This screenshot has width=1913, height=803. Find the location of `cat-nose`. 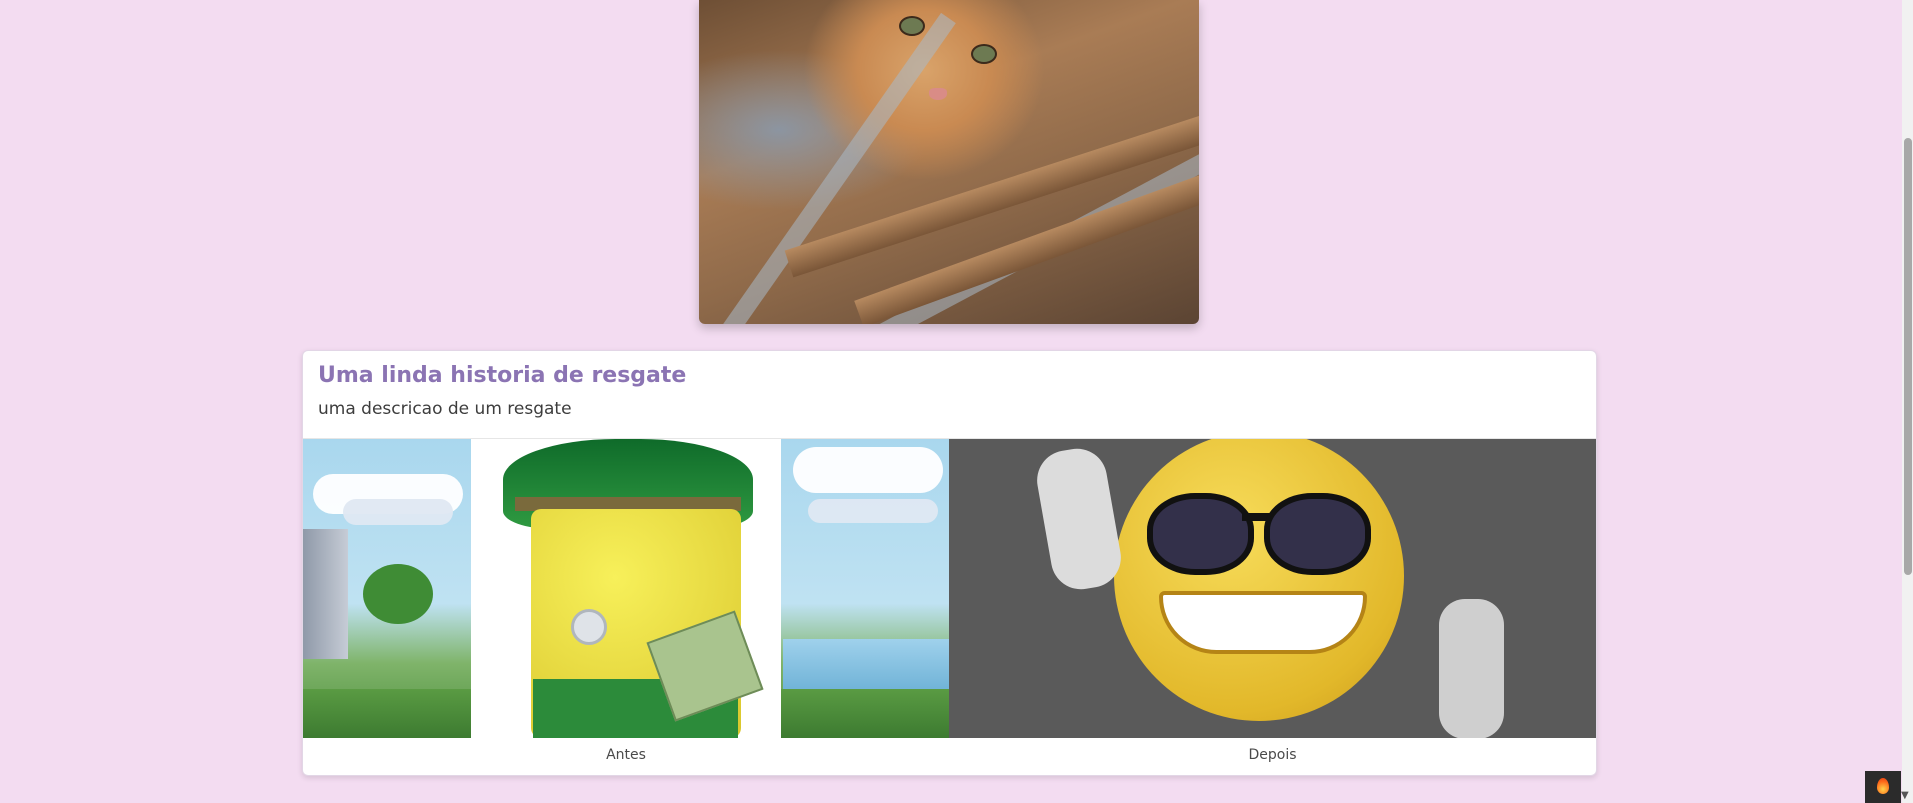

cat-nose is located at coordinates (938, 94).